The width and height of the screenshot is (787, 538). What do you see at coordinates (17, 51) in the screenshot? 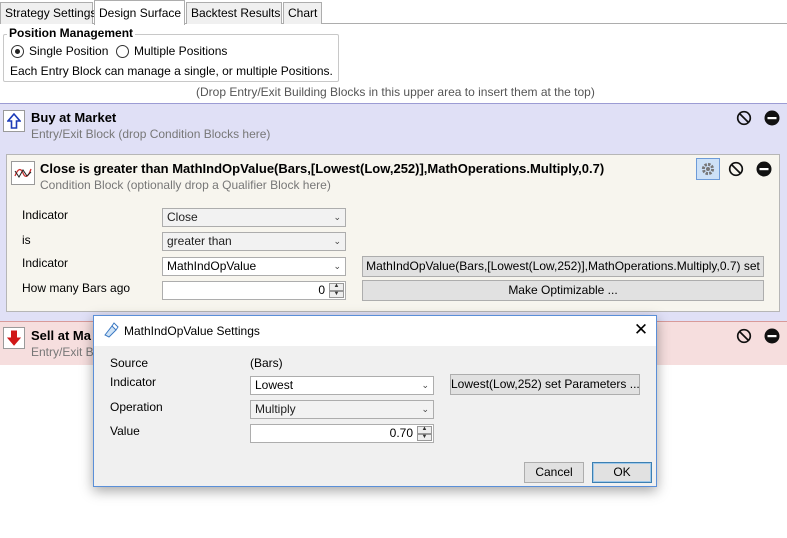
I see `single-position-radio` at bounding box center [17, 51].